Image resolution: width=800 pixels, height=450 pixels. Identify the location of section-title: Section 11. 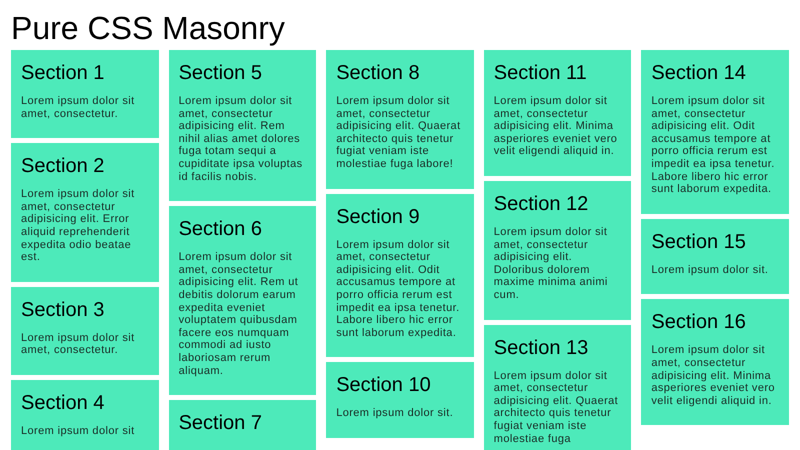
(540, 73).